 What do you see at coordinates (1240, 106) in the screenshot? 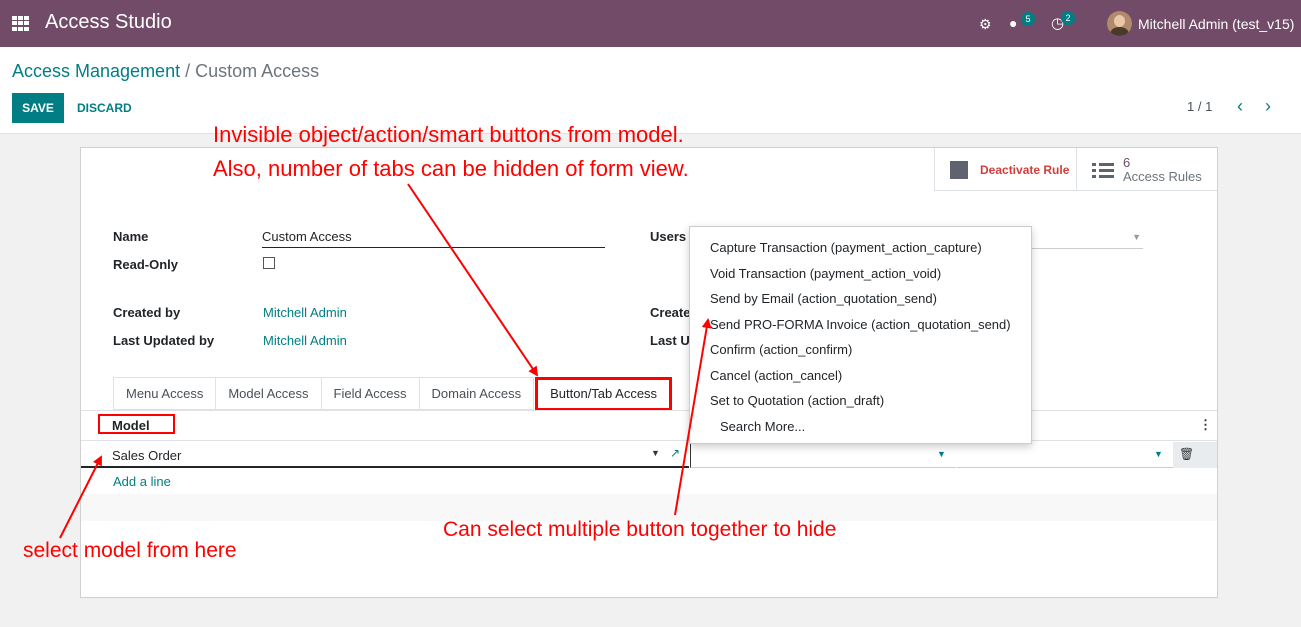
I see `chevron-left-icon: ‹` at bounding box center [1240, 106].